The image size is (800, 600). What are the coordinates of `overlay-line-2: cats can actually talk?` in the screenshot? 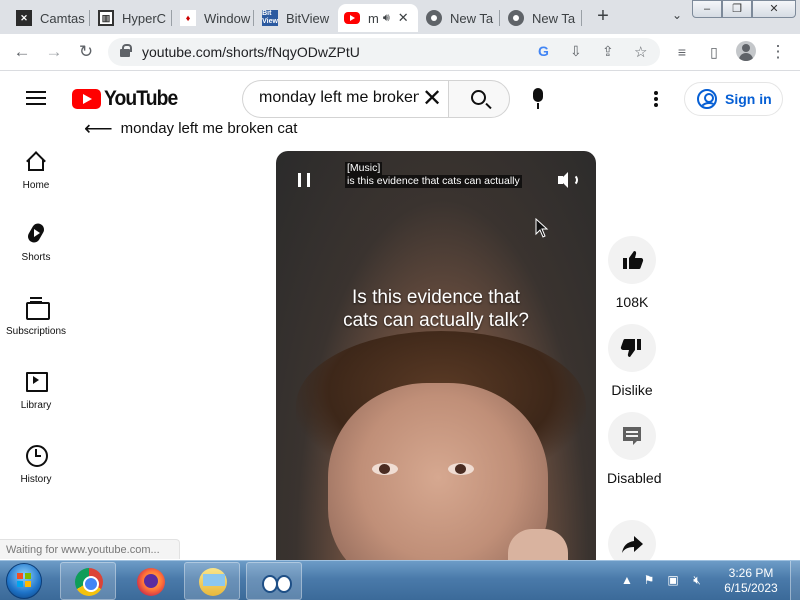 It's located at (436, 320).